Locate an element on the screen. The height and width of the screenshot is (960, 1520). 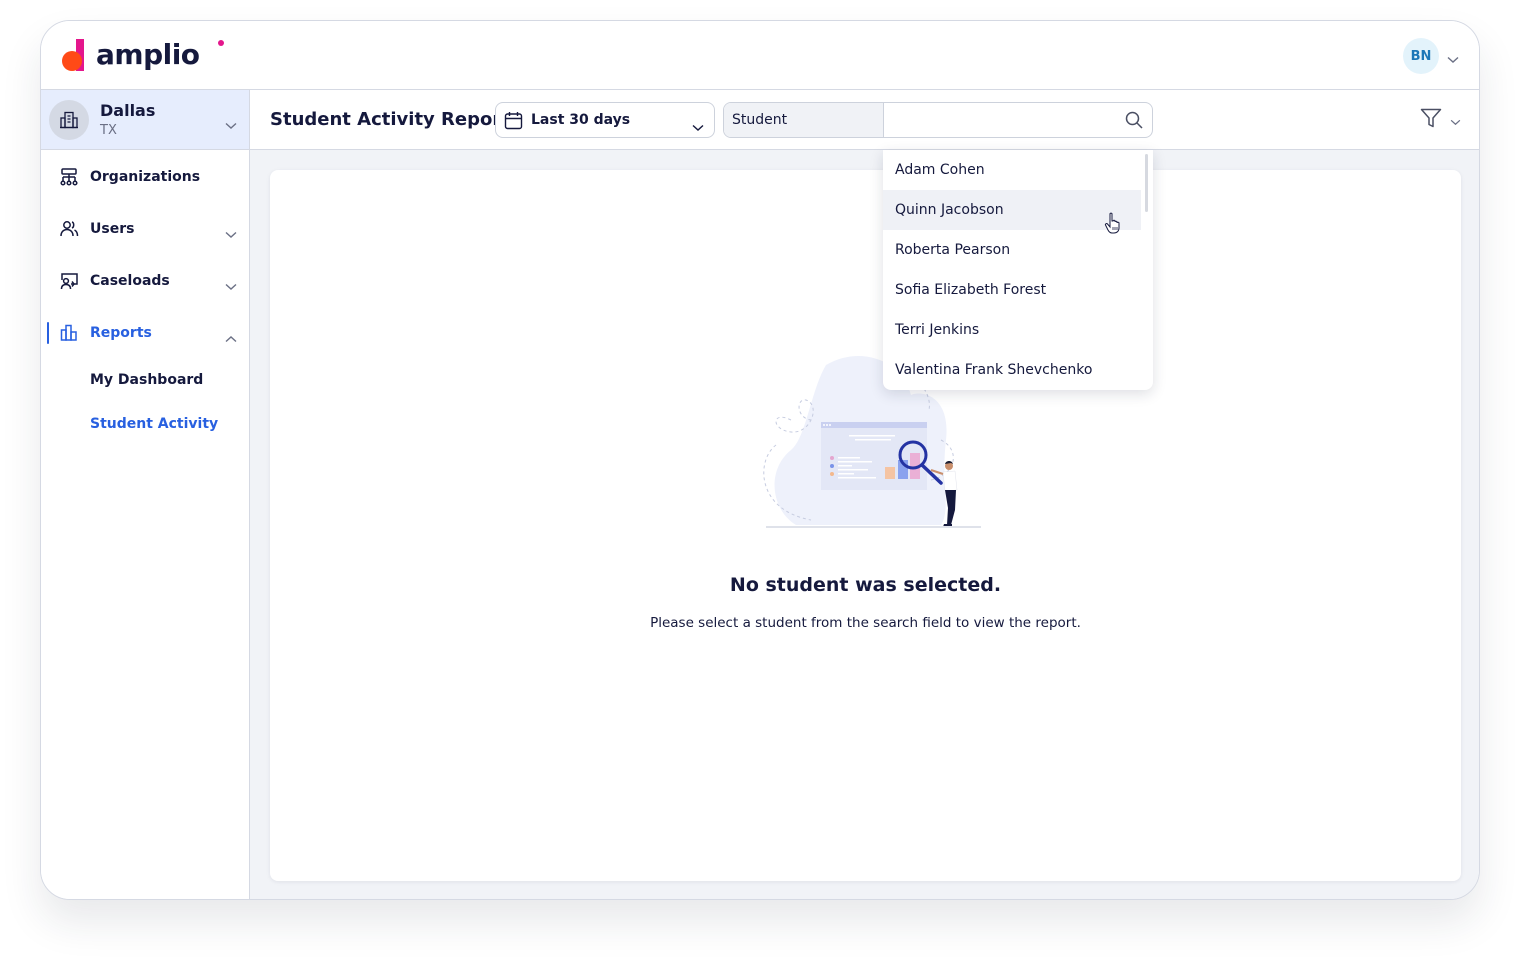
sidebar-subitem-my-dashboard: My Dashboard is located at coordinates (146, 380).